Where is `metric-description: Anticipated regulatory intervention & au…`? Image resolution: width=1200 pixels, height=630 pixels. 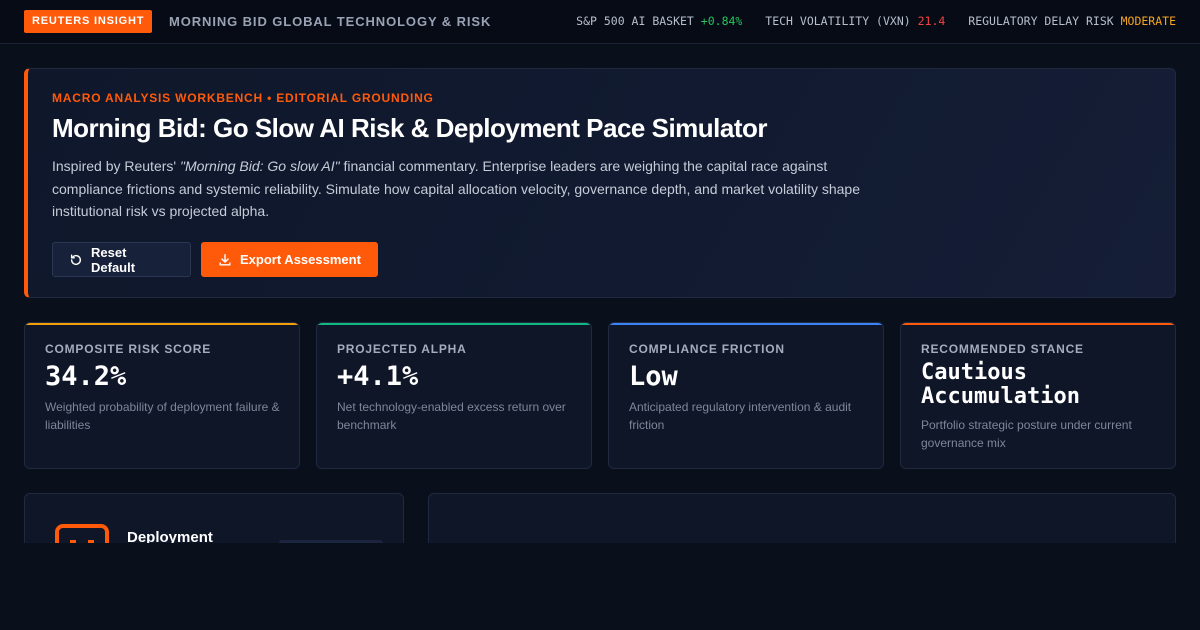
metric-description: Anticipated regulatory intervention & au… is located at coordinates (740, 416).